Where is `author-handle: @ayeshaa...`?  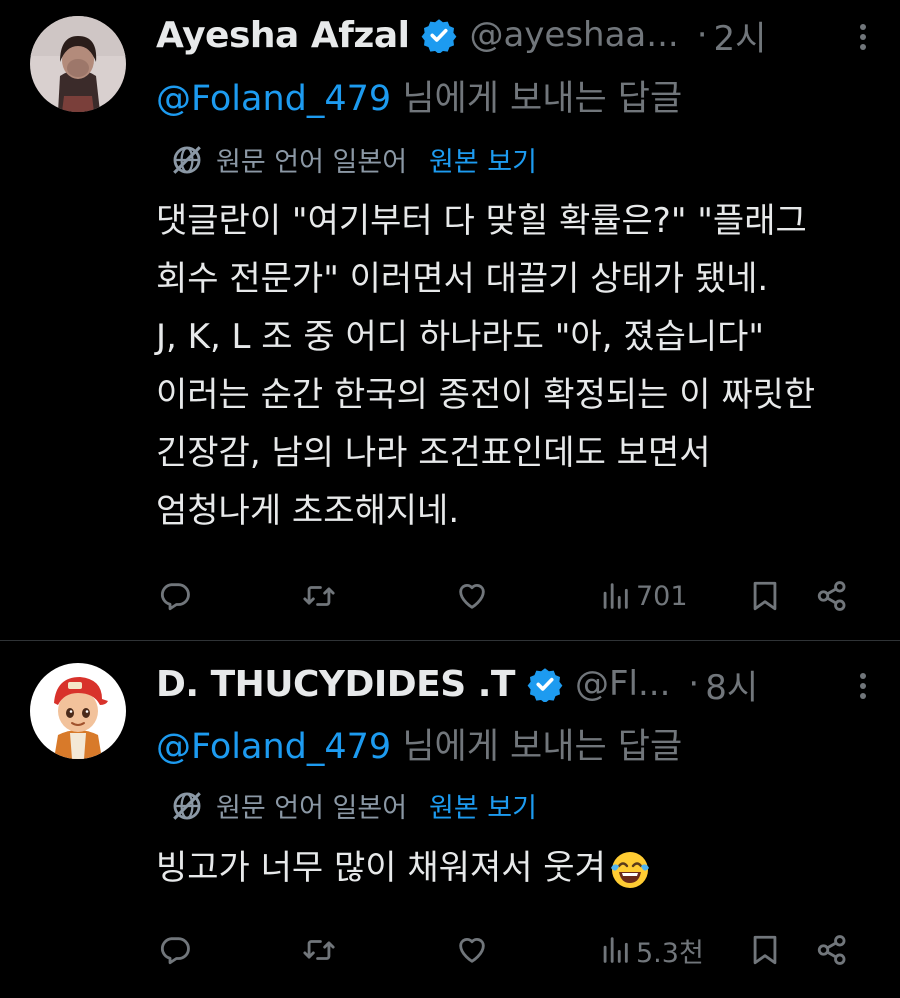 author-handle: @ayeshaa... is located at coordinates (573, 35).